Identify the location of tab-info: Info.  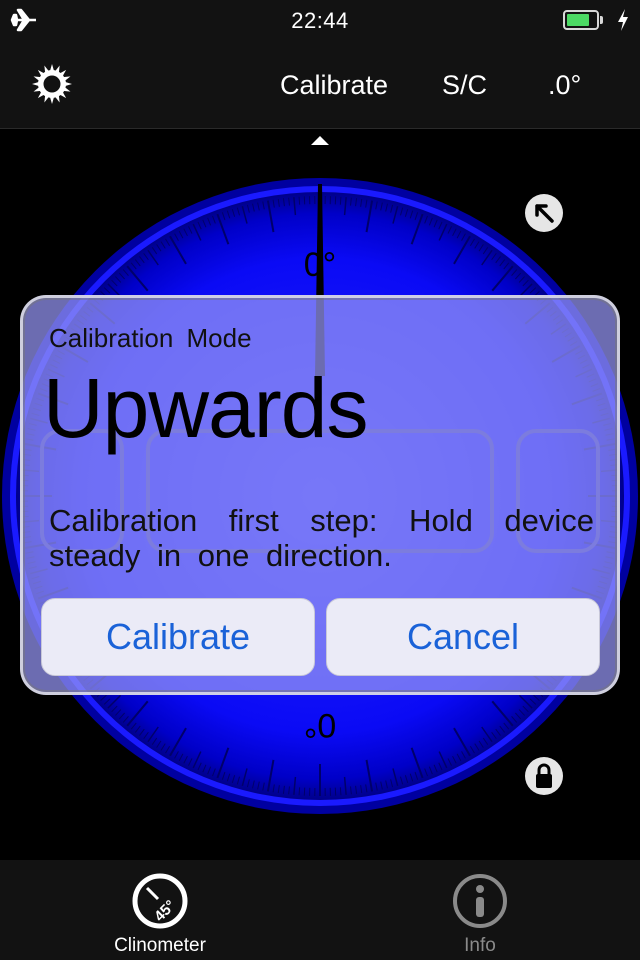
(480, 910).